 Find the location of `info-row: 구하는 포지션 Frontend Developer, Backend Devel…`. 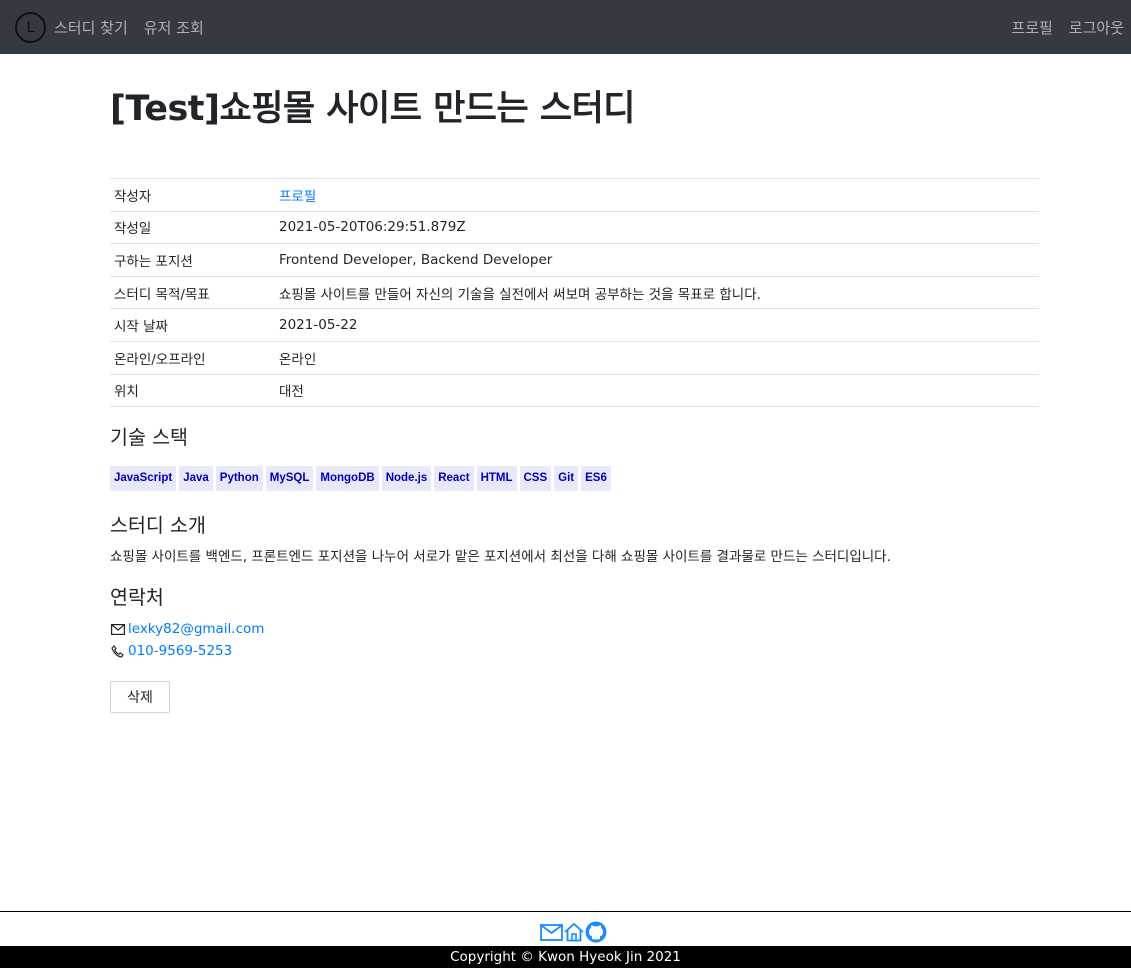

info-row: 구하는 포지션 Frontend Developer, Backend Devel… is located at coordinates (574, 260).